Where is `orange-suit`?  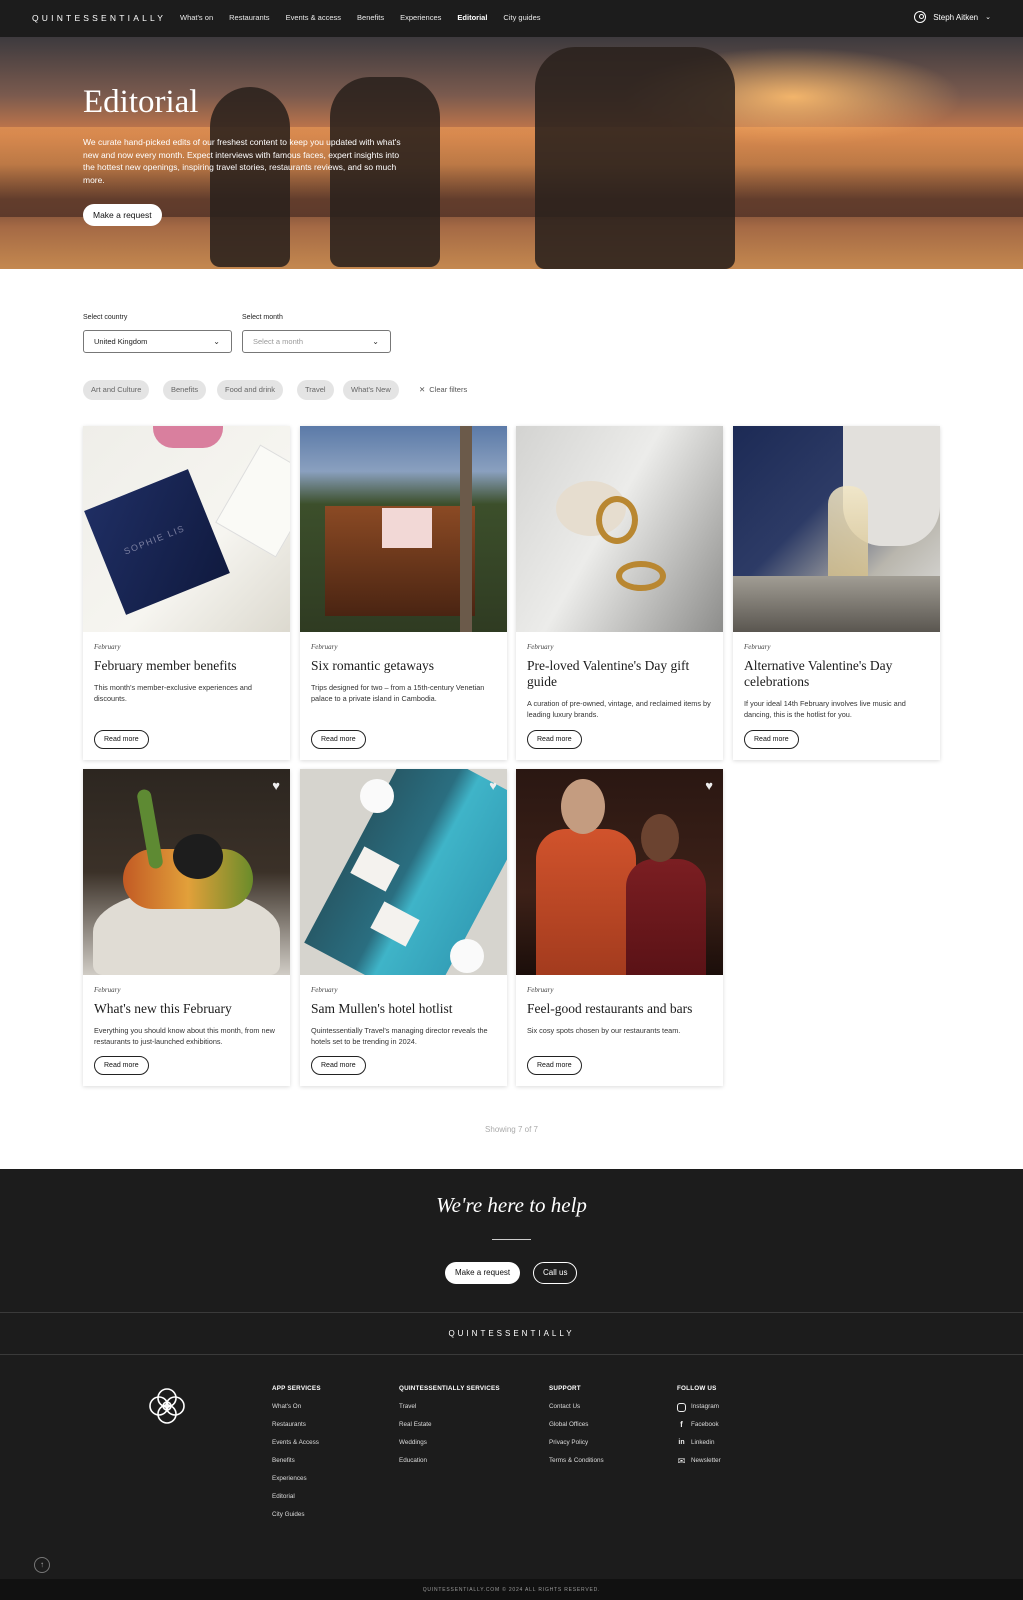
orange-suit is located at coordinates (586, 902).